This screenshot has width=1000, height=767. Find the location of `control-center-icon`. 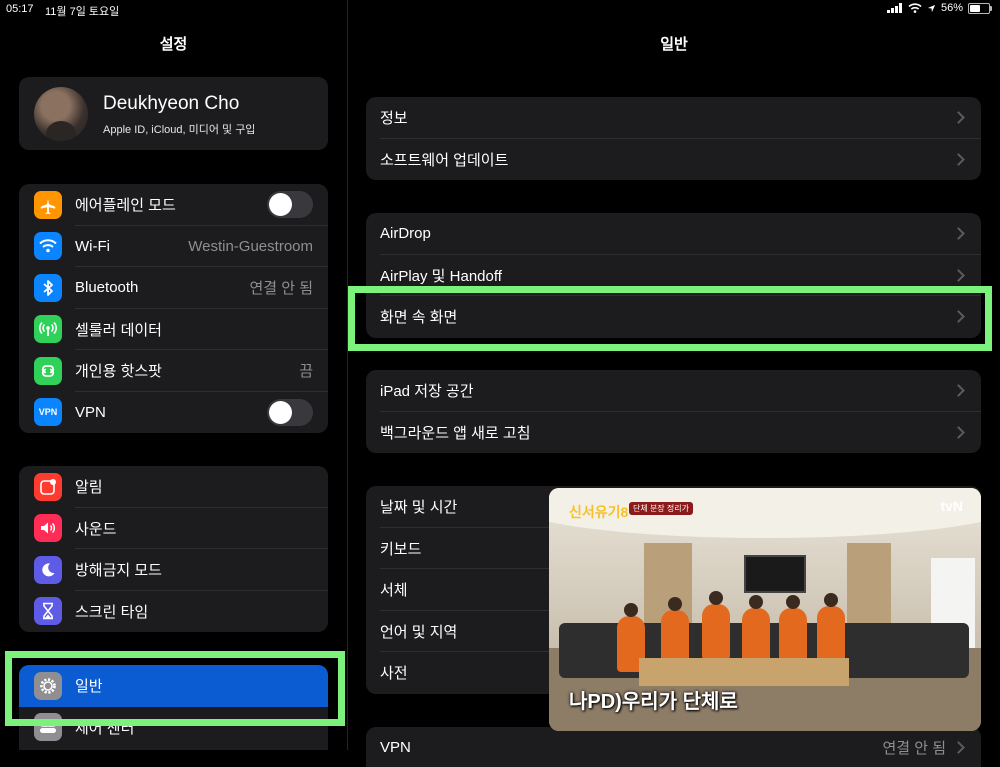

control-center-icon is located at coordinates (48, 727).